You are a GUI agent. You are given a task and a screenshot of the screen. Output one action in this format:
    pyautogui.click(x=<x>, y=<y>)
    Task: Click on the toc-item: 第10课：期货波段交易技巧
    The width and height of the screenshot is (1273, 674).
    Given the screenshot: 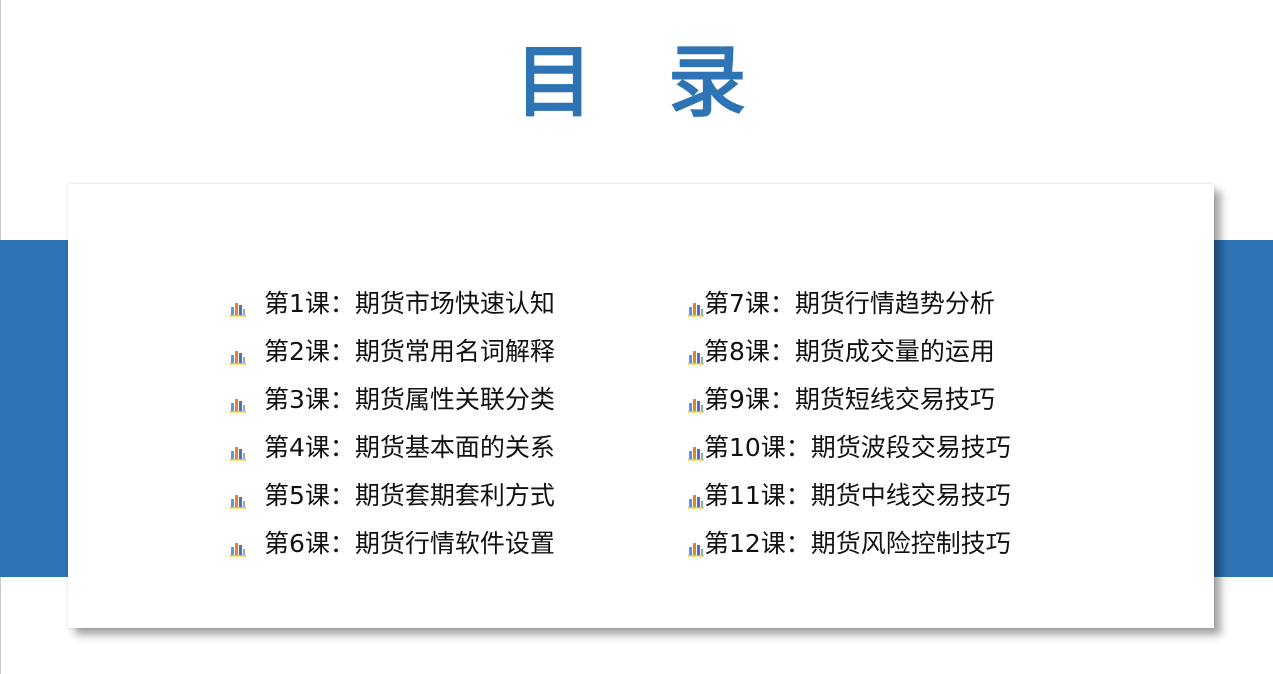 What is the action you would take?
    pyautogui.click(x=849, y=446)
    